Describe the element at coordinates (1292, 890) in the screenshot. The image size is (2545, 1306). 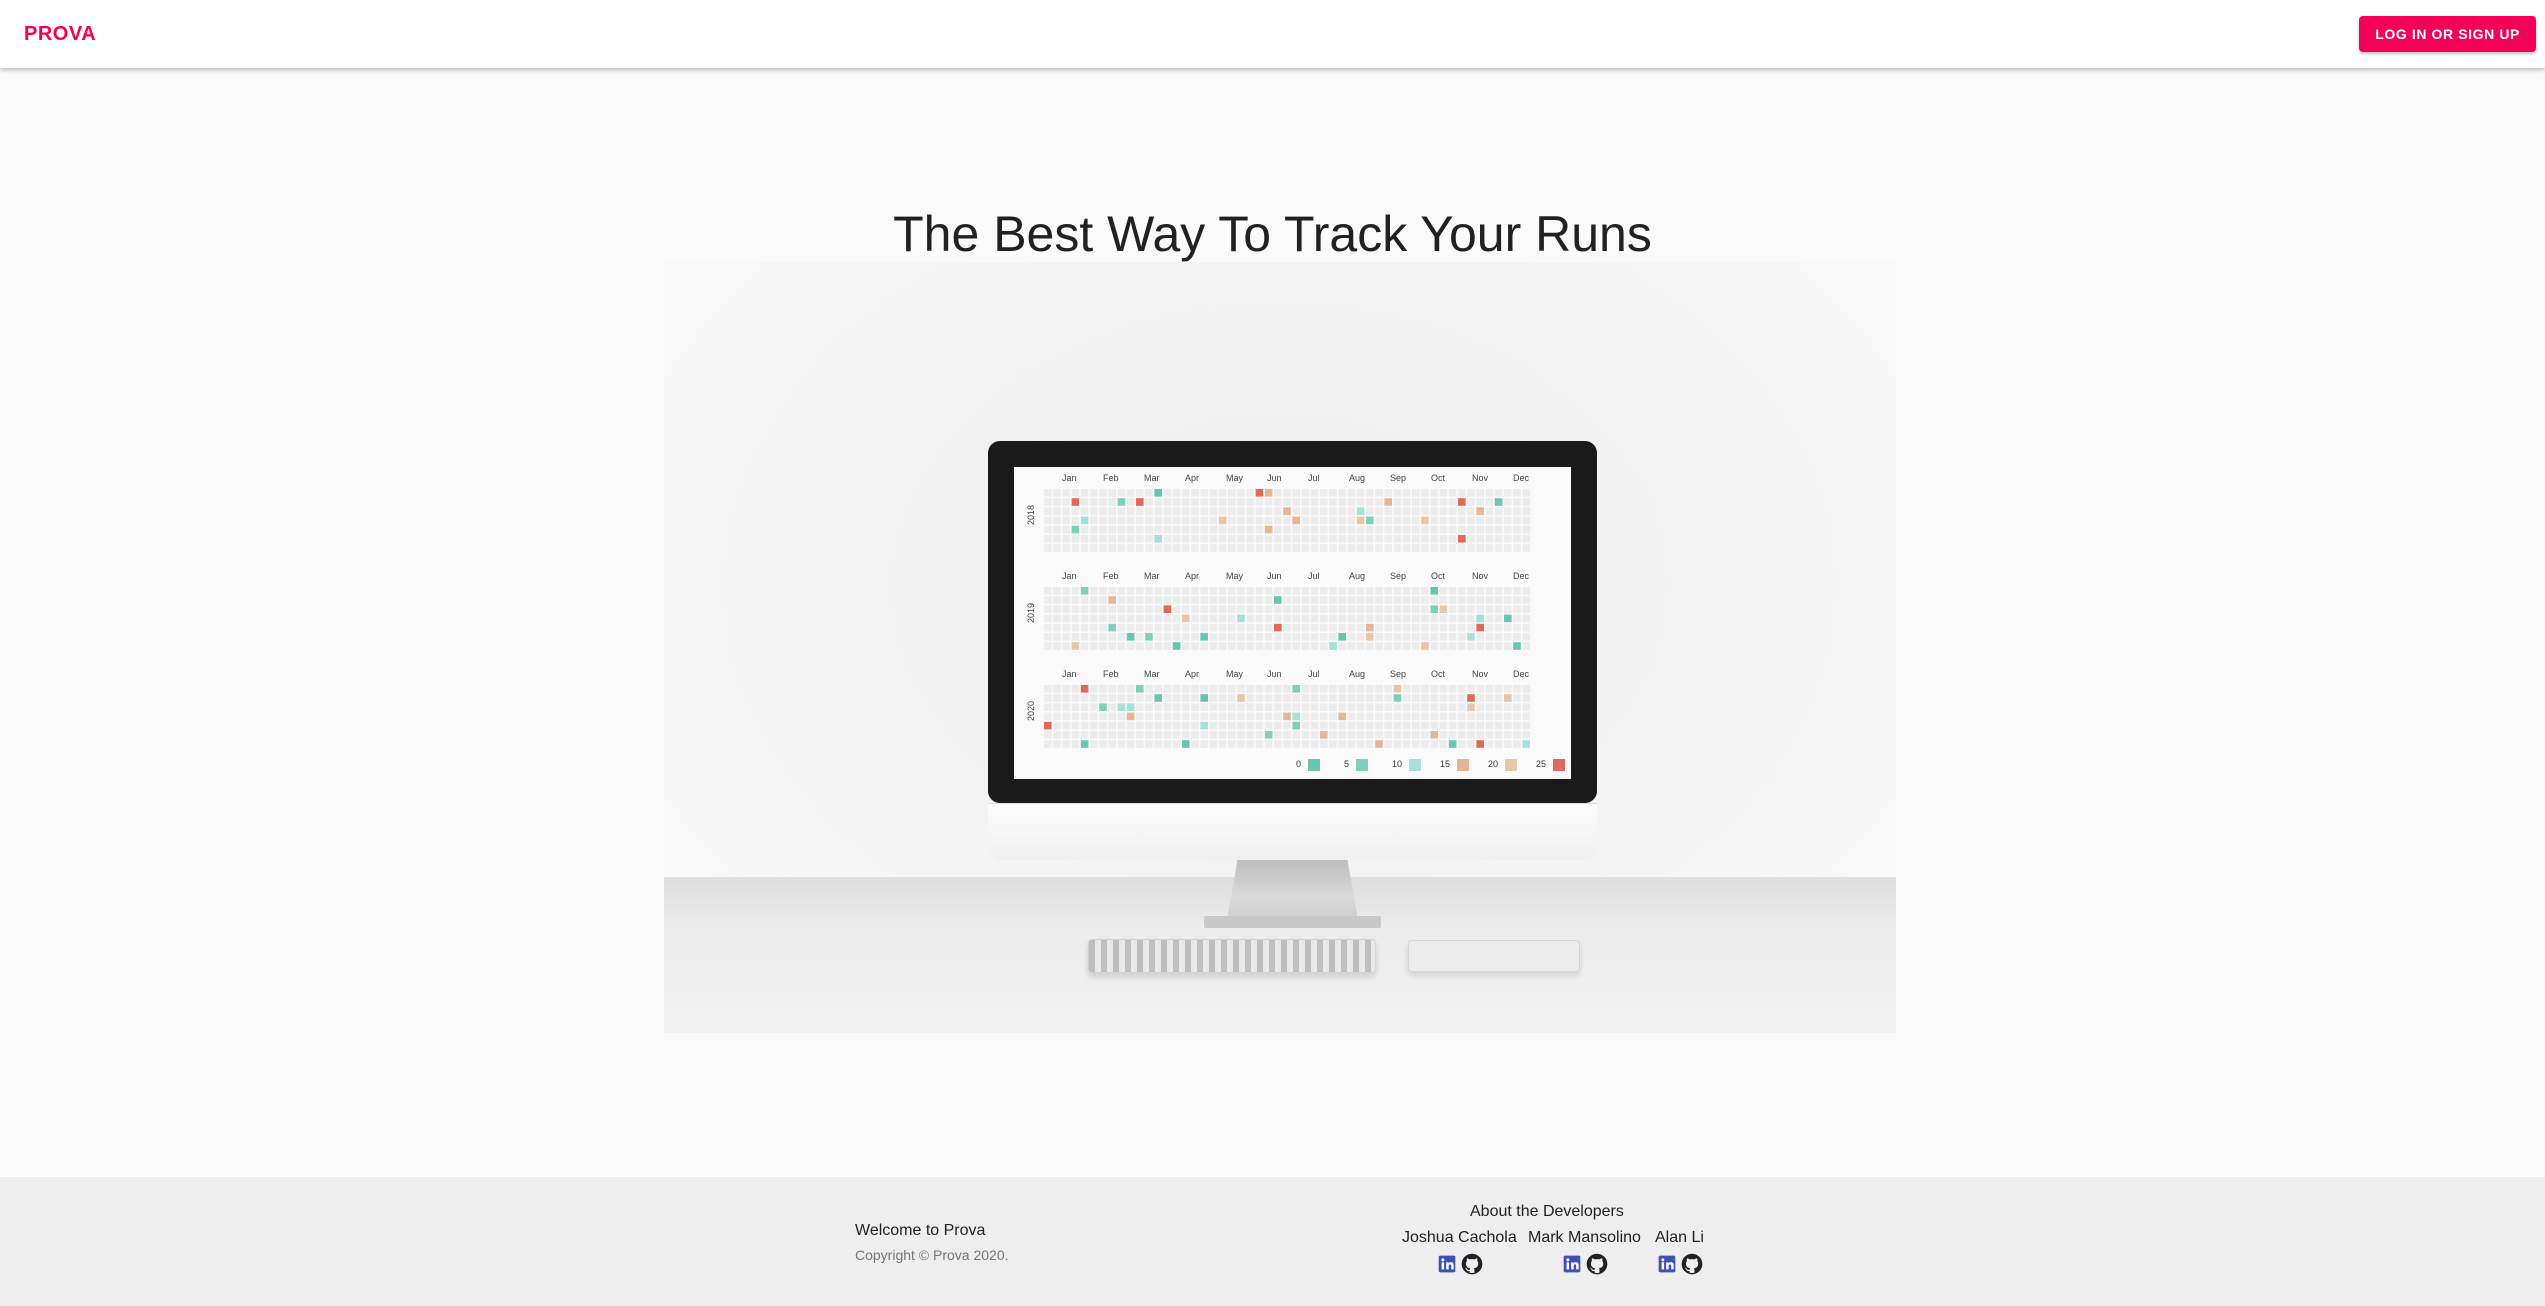
I see `monitor-stand` at that location.